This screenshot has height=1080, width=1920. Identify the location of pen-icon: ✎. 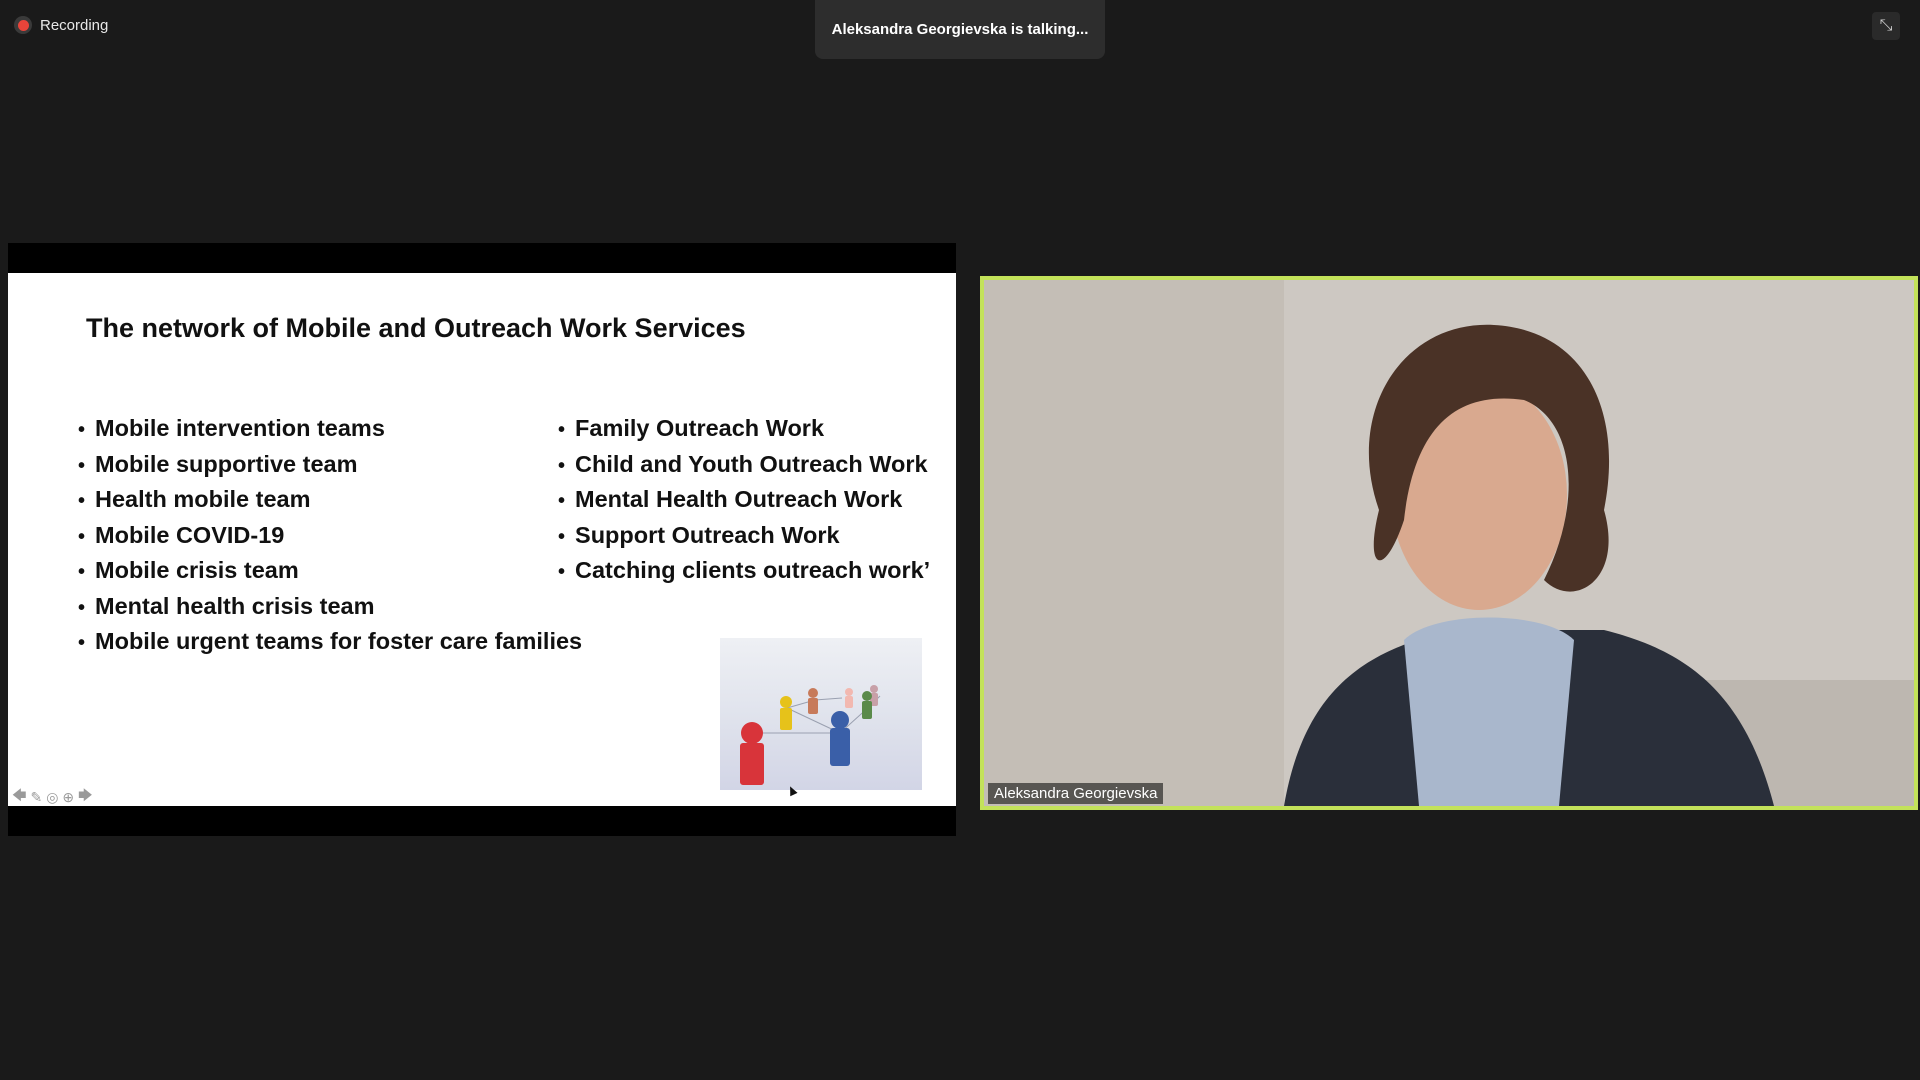
(36, 797).